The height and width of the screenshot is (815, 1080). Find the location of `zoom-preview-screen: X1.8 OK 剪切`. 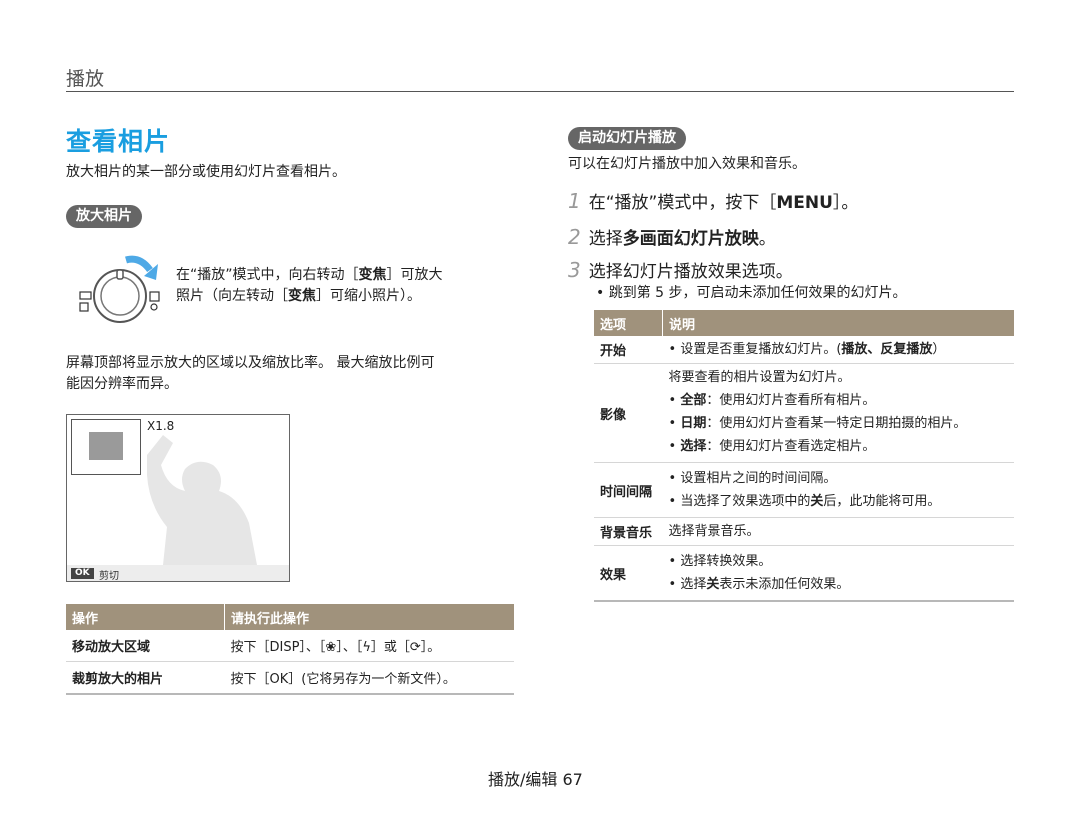

zoom-preview-screen: X1.8 OK 剪切 is located at coordinates (178, 498).